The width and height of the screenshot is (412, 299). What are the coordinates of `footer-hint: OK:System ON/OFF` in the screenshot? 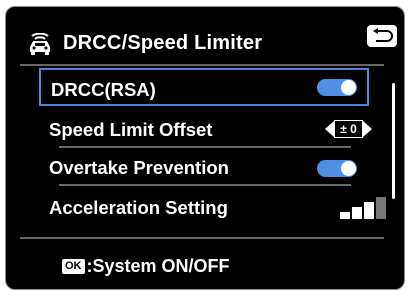 It's located at (146, 266).